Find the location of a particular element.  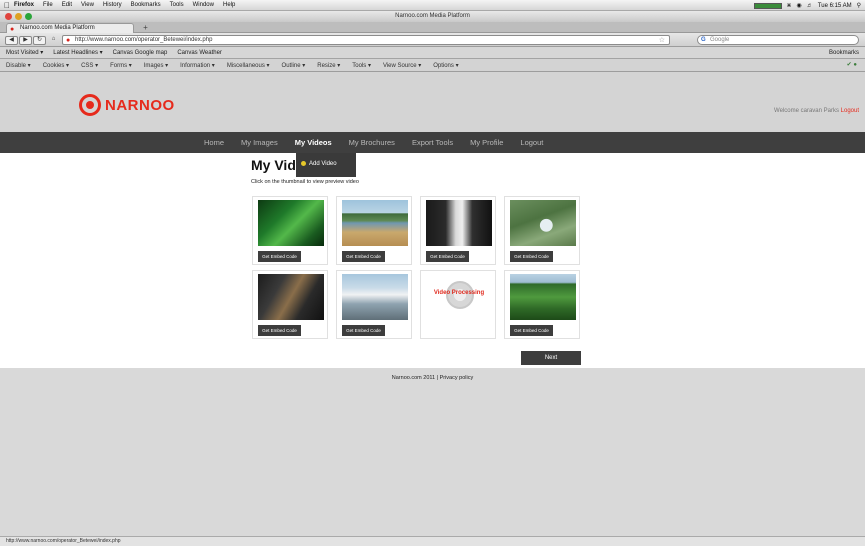

bookmark-canvas-weather: Canvas Weather is located at coordinates (199, 53).